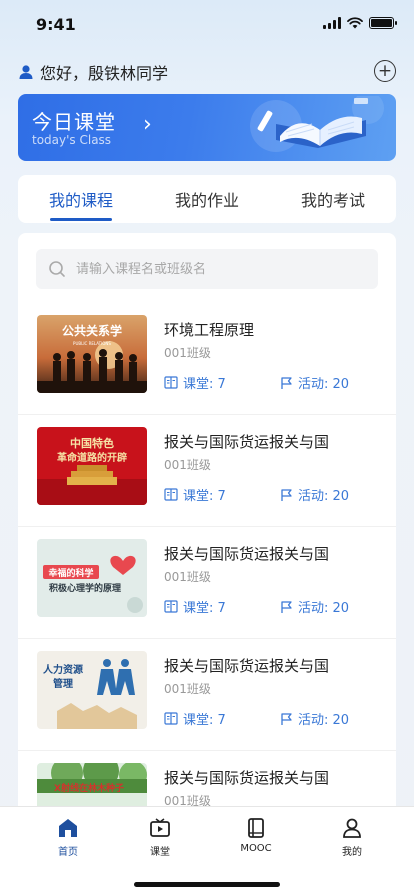 The image size is (414, 896). I want to click on course-title: 环境工程原理, so click(209, 330).